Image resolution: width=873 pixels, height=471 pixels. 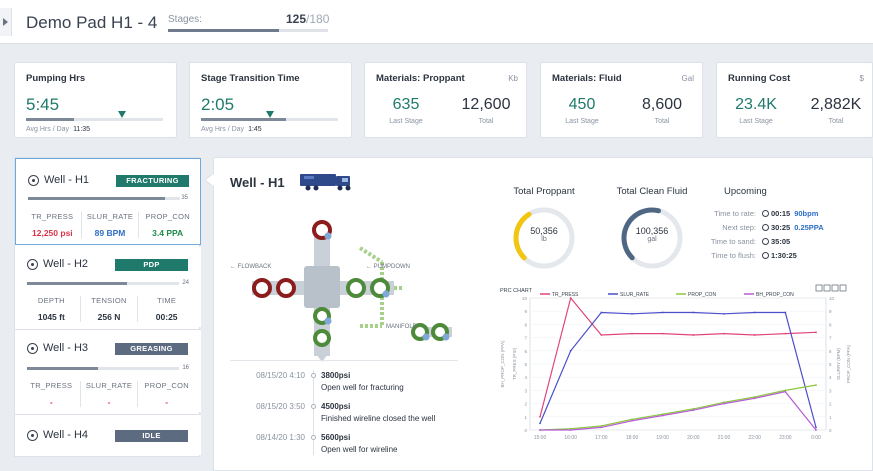 I want to click on metric-value: 256 N, so click(x=109, y=317).